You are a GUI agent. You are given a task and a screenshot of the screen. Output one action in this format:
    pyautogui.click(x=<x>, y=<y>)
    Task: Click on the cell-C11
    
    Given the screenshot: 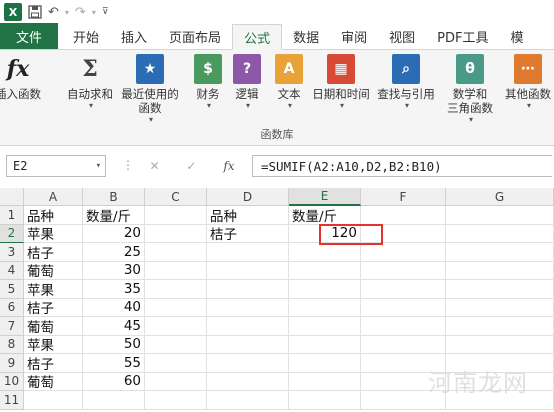 What is the action you would take?
    pyautogui.click(x=176, y=400)
    